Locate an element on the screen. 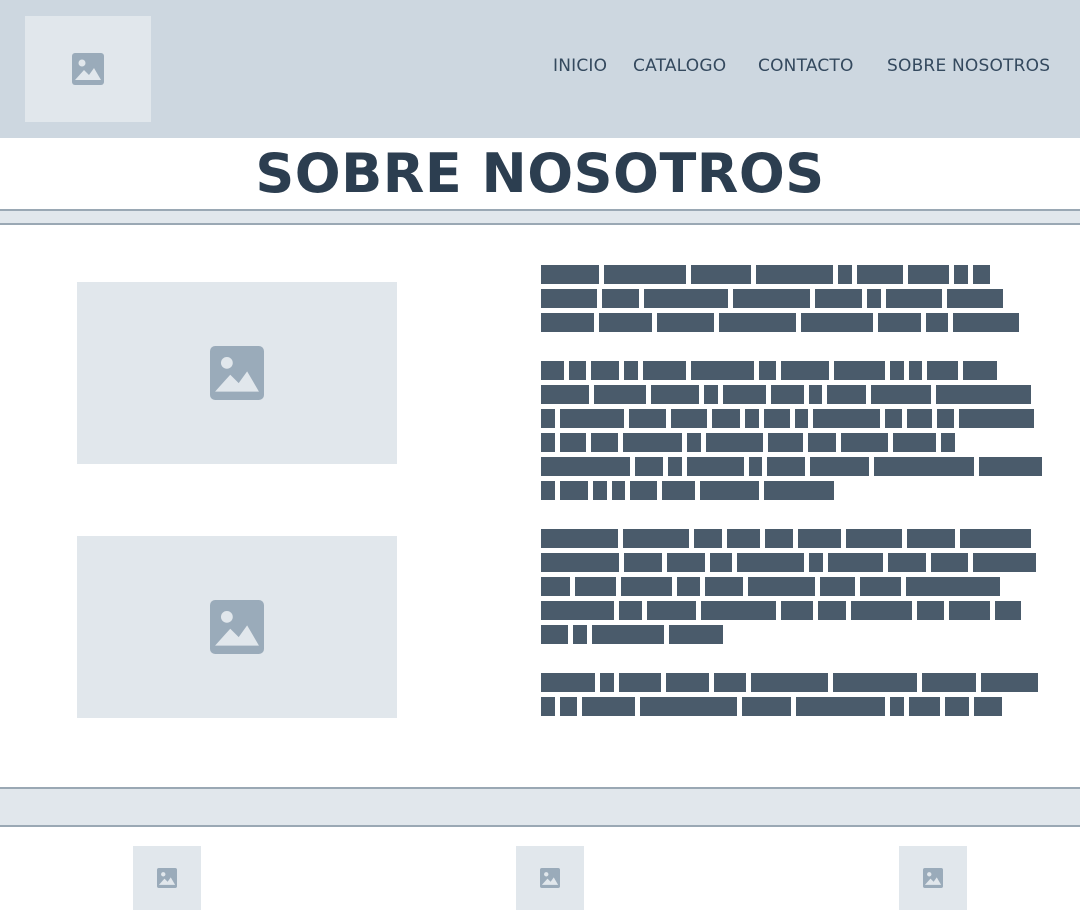 The image size is (1080, 924). page-title: SOBRE NOSOTROS is located at coordinates (540, 173).